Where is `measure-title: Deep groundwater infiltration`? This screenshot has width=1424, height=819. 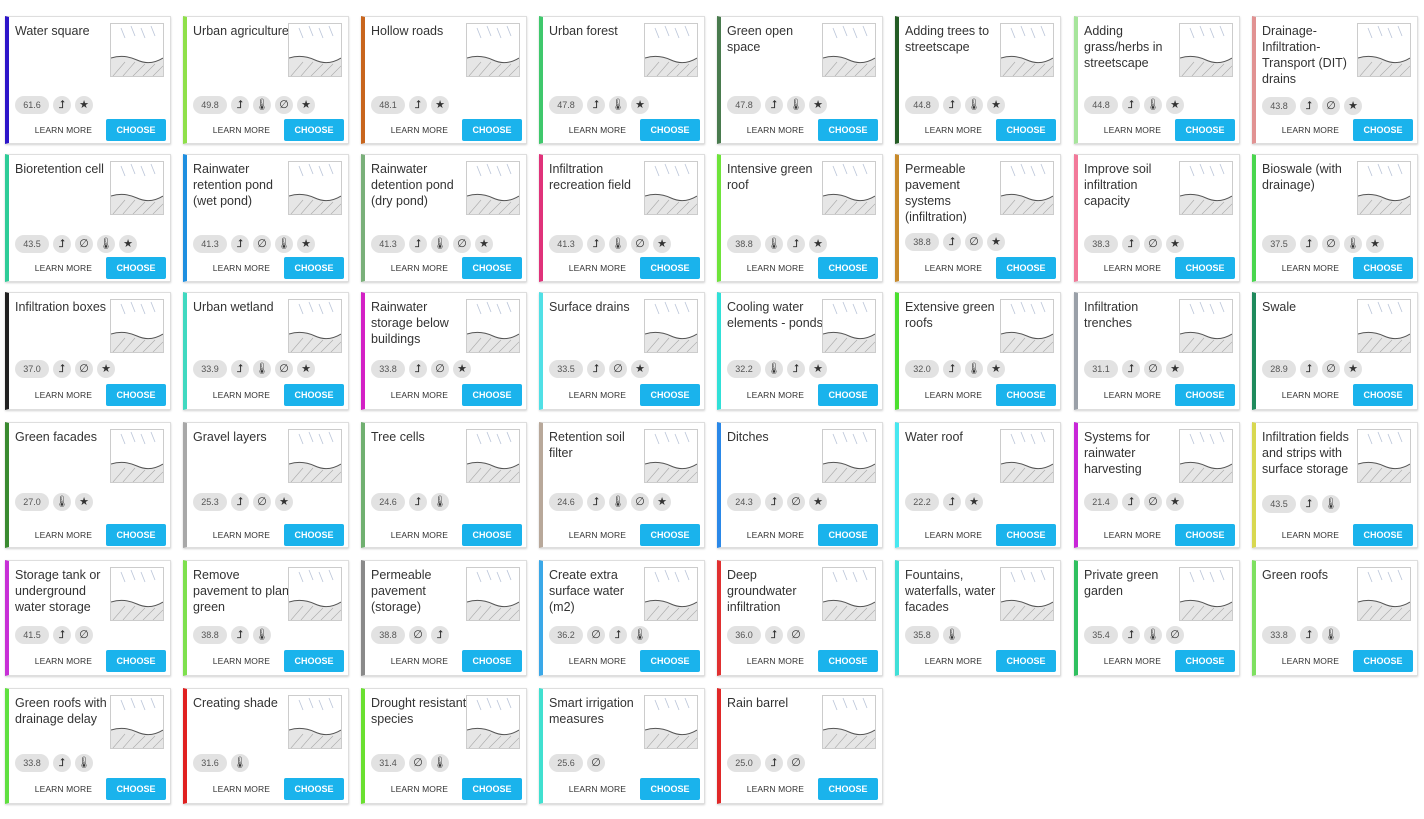 measure-title: Deep groundwater infiltration is located at coordinates (762, 591).